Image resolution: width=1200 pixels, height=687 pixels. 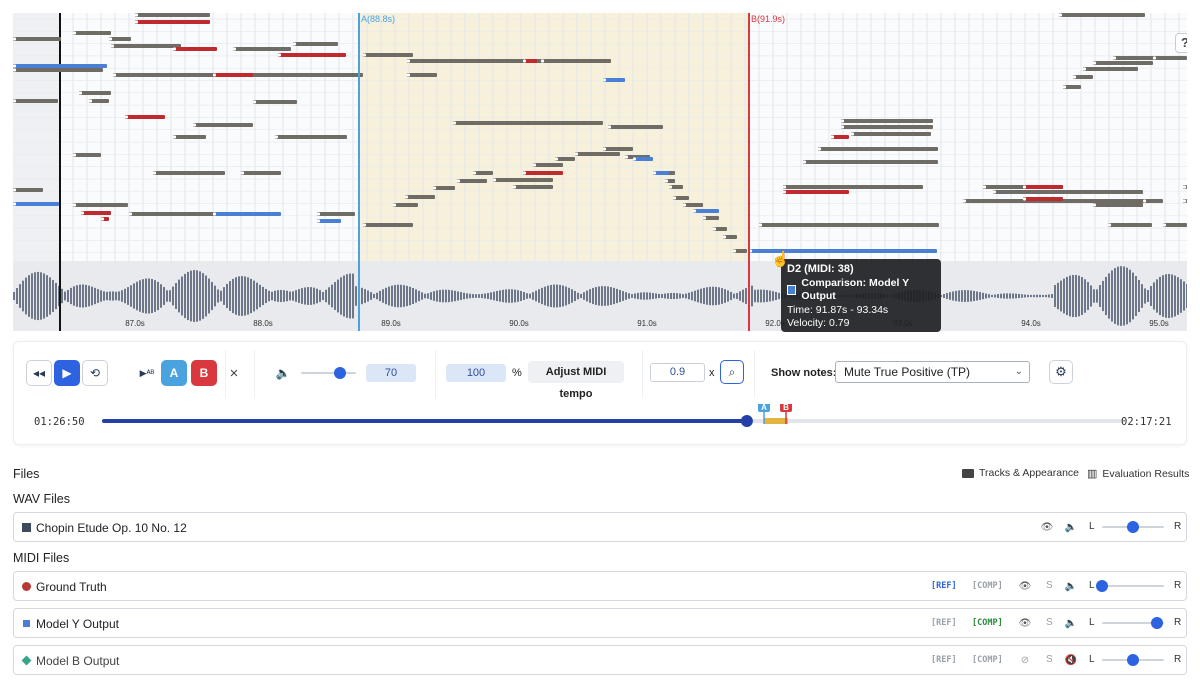 What do you see at coordinates (1061, 372) in the screenshot?
I see `settings-button: ⚙` at bounding box center [1061, 372].